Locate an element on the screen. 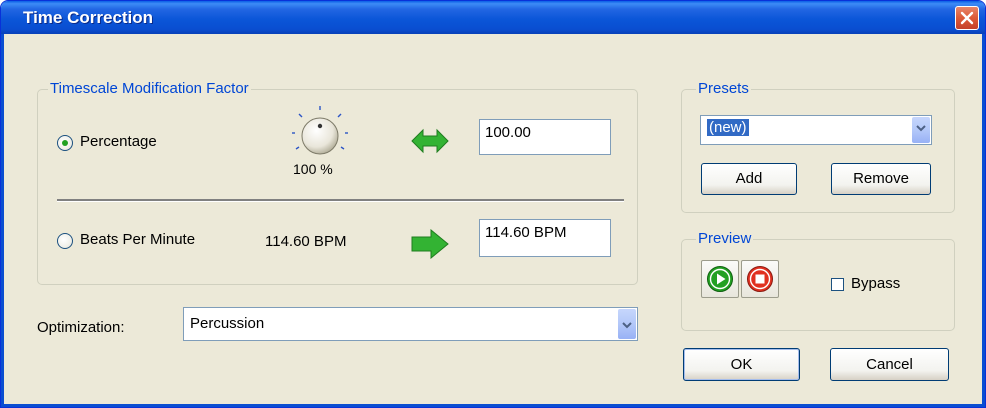 This screenshot has height=408, width=986. remove-preset-button: Remove is located at coordinates (881, 179).